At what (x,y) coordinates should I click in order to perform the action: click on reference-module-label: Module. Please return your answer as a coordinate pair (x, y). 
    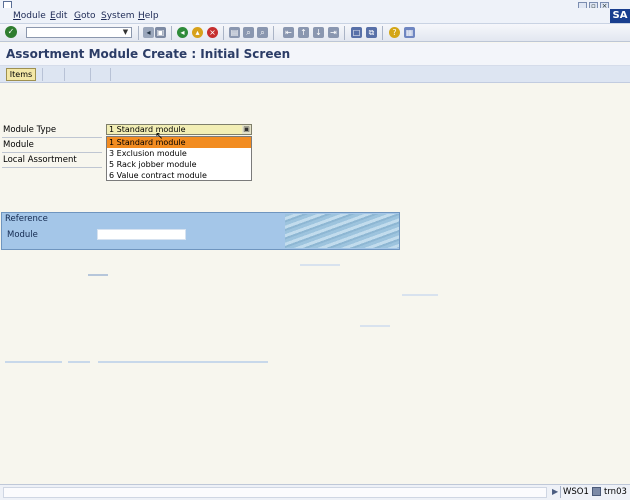
    Looking at the image, I should click on (22, 235).